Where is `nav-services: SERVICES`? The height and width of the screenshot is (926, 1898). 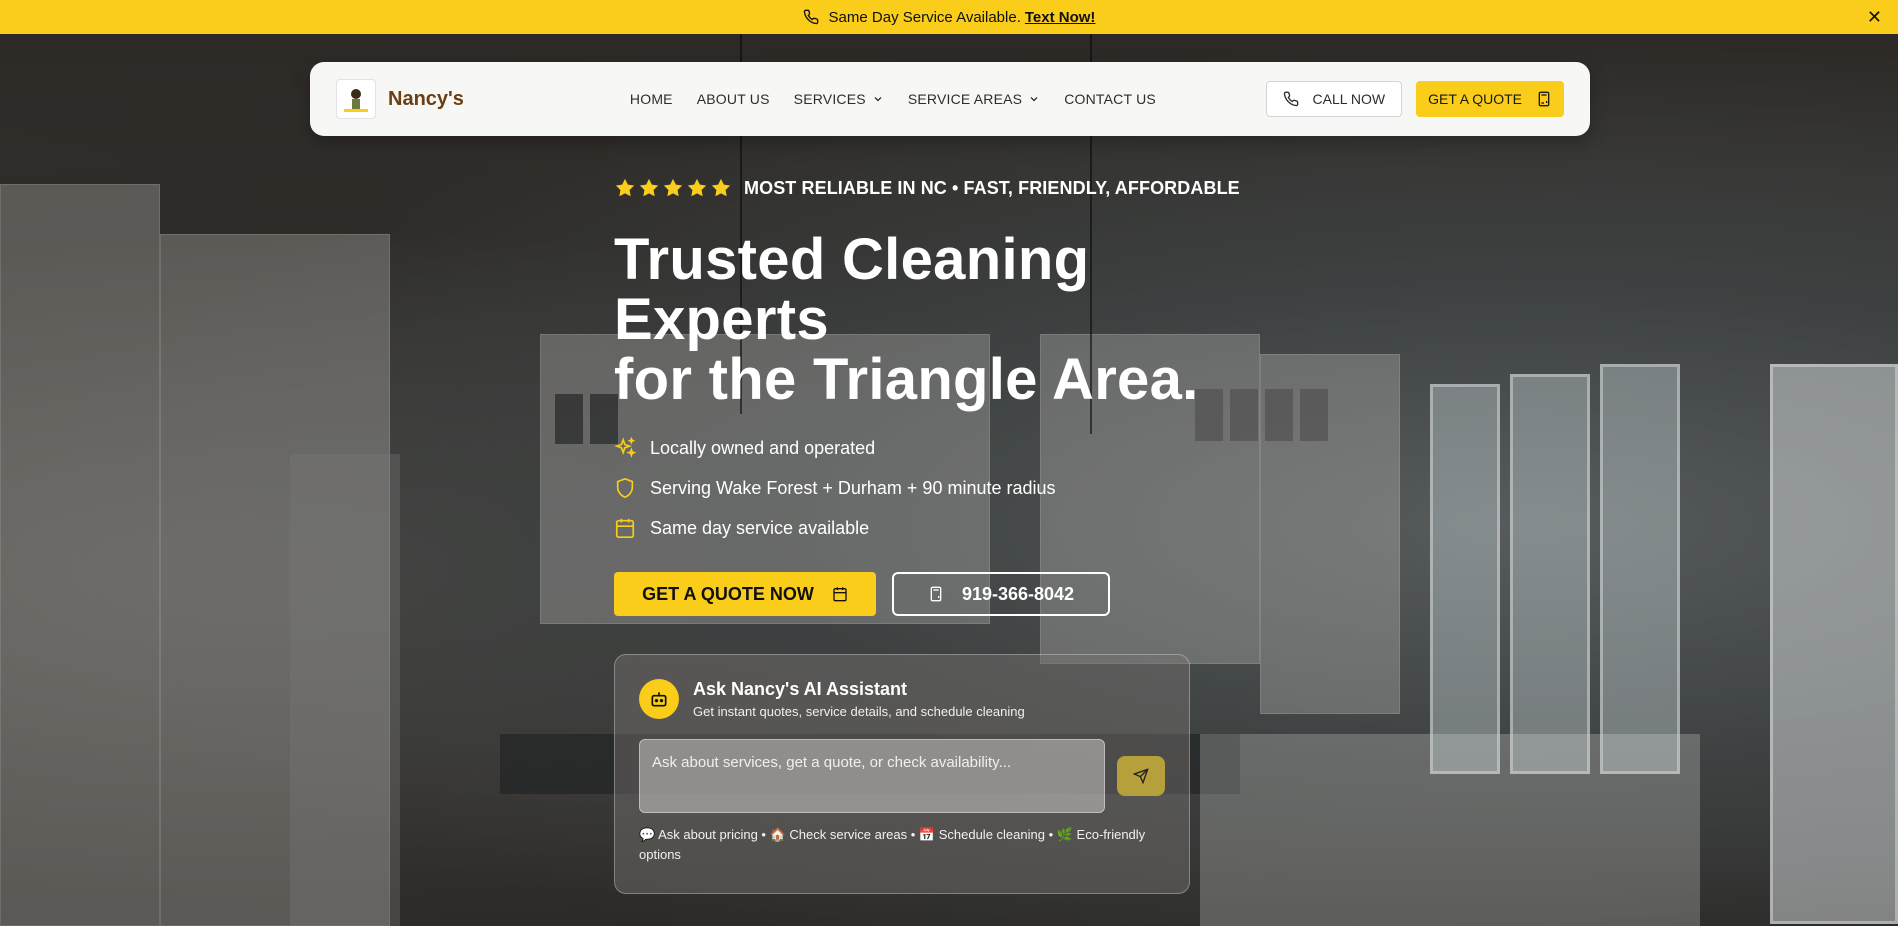 nav-services: SERVICES is located at coordinates (839, 99).